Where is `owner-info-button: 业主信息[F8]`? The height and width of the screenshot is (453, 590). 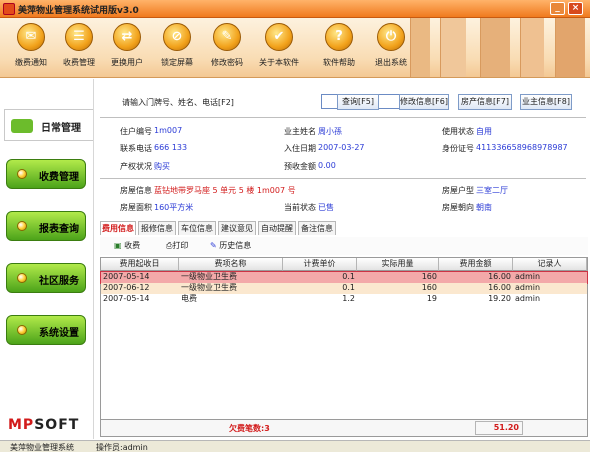
owner-info-button: 业主信息[F8] is located at coordinates (546, 102).